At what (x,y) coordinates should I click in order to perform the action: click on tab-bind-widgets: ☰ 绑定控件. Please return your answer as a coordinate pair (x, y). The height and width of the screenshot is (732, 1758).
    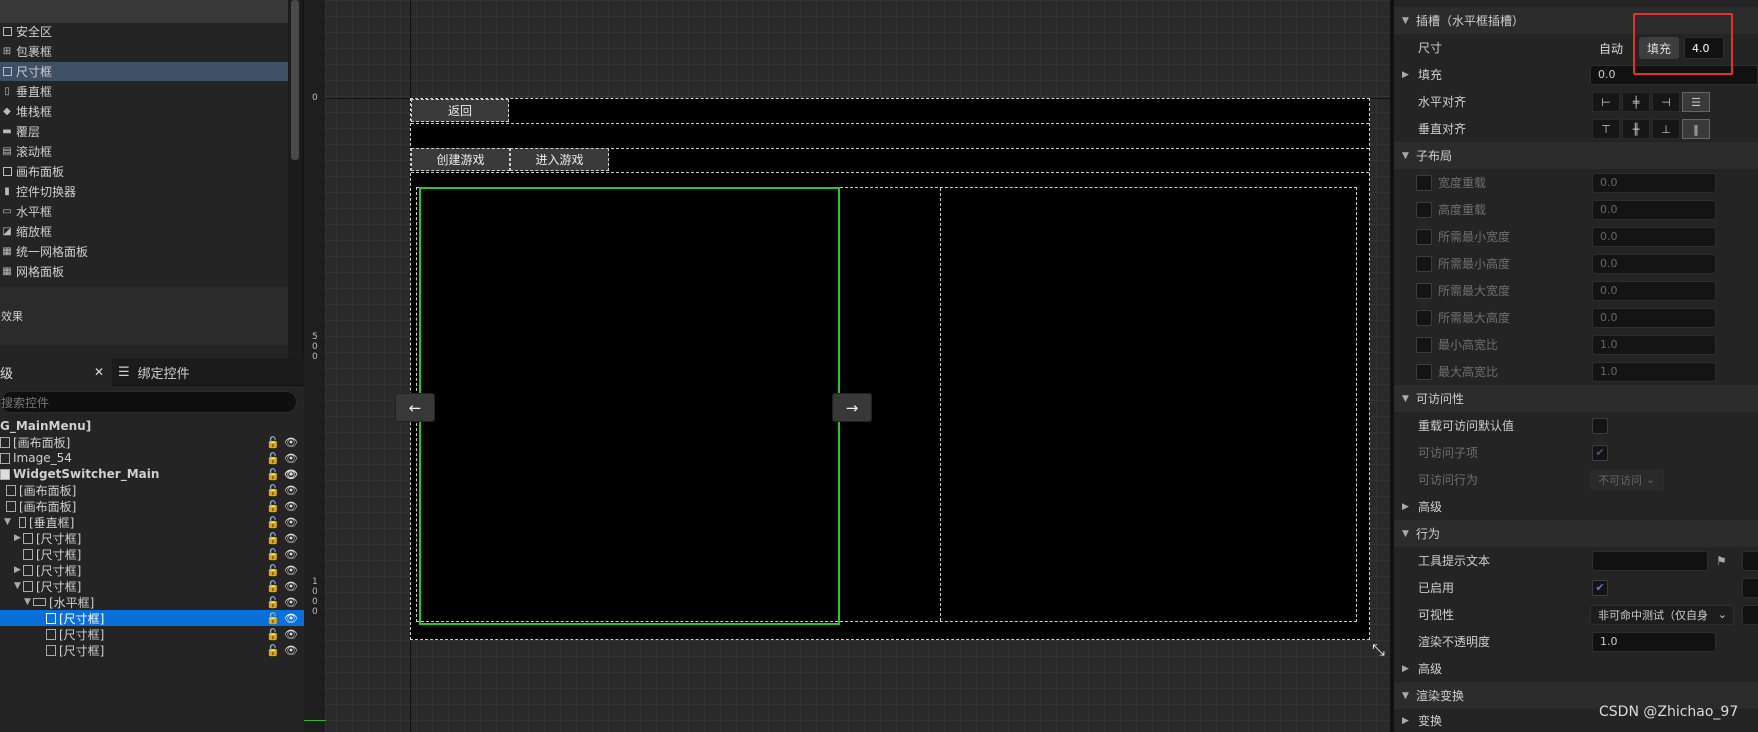
    Looking at the image, I should click on (208, 372).